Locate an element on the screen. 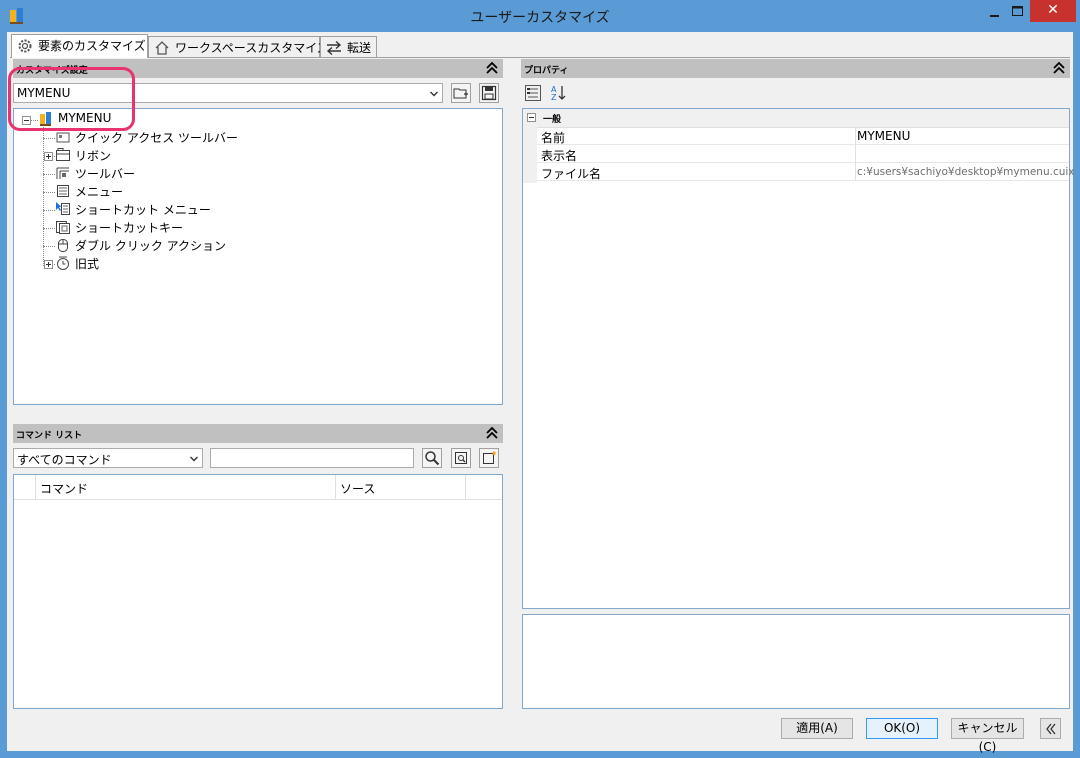 The image size is (1080, 758). new-command-button is located at coordinates (489, 458).